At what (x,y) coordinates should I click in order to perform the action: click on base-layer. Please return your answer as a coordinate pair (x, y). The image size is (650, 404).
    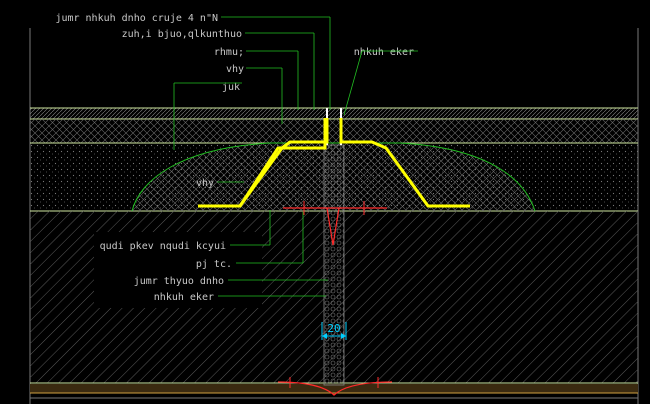
    Looking at the image, I should click on (334, 131).